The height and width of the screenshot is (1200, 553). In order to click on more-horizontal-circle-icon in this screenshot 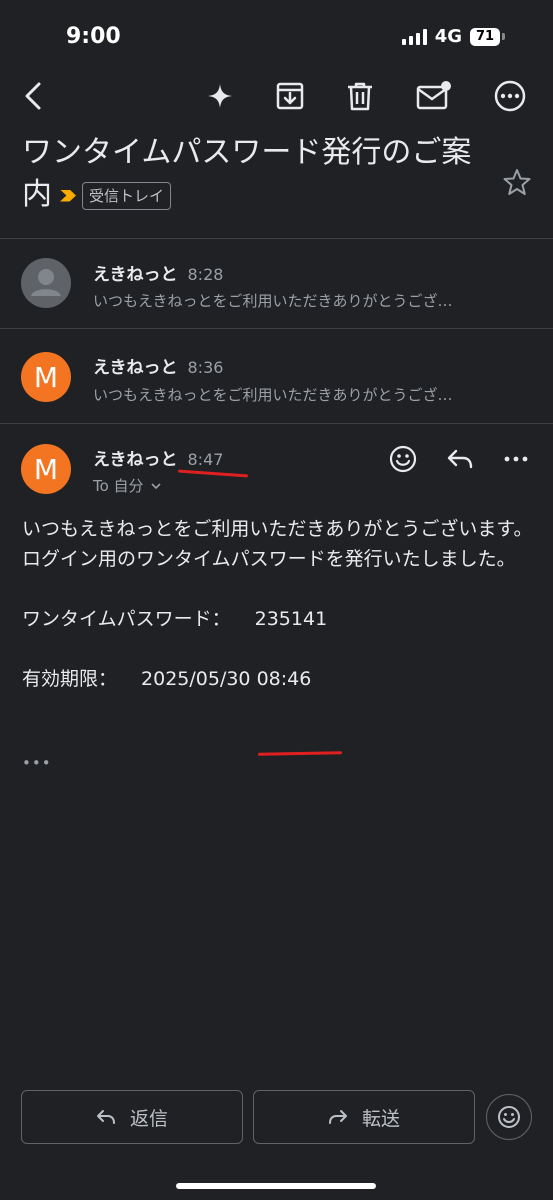, I will do `click(510, 96)`.